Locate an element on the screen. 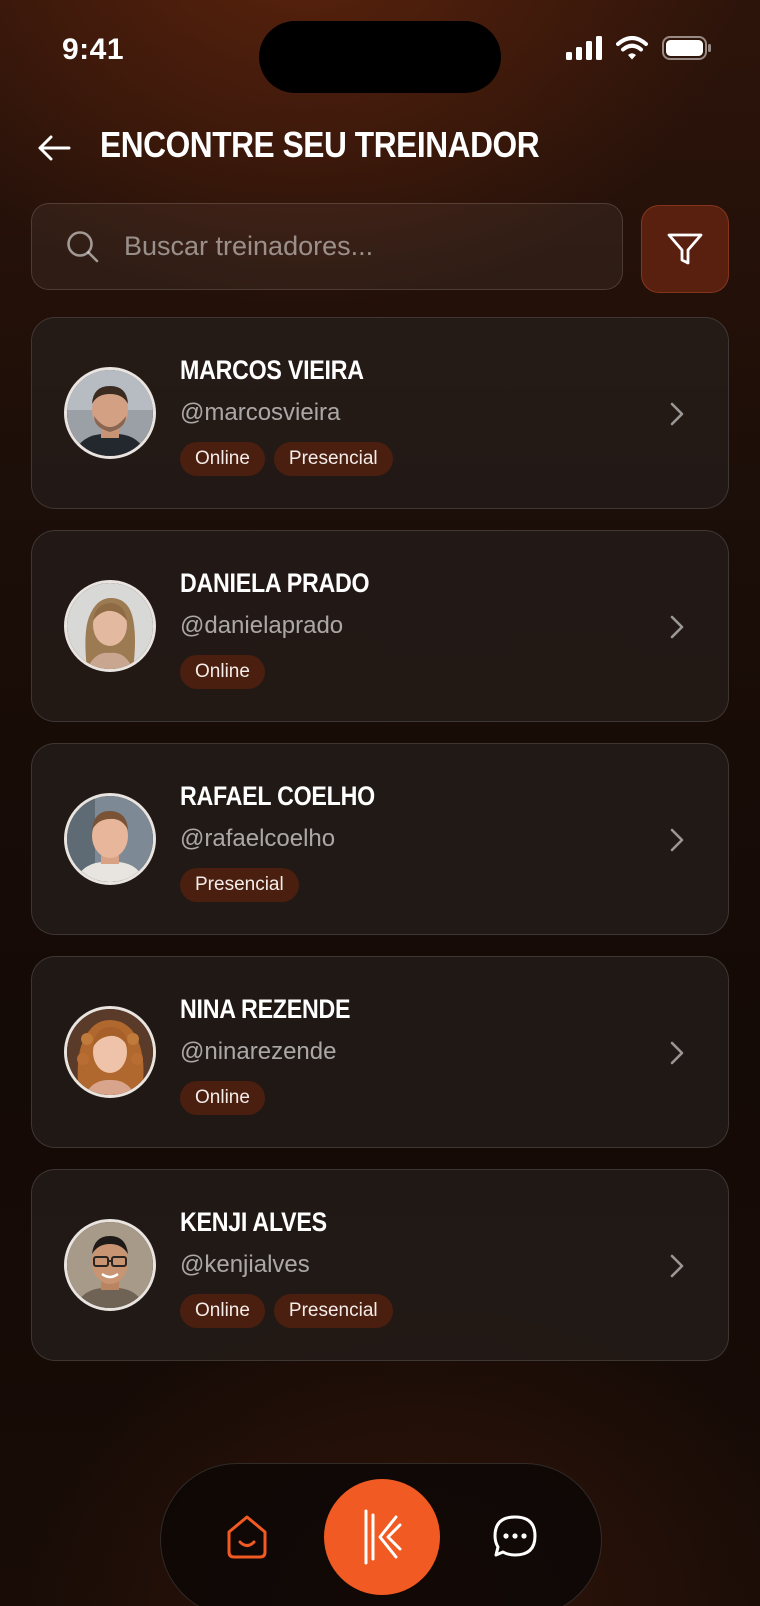 This screenshot has width=760, height=1606. search-input is located at coordinates (372, 246).